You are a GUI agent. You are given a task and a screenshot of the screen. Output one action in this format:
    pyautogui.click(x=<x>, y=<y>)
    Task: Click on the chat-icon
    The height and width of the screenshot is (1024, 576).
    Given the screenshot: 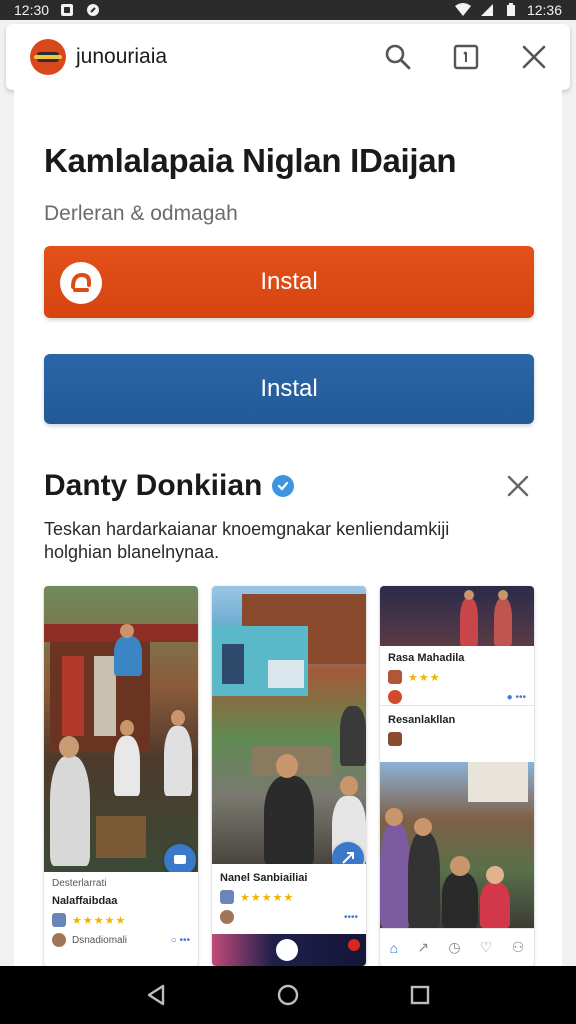 What is the action you would take?
    pyautogui.click(x=180, y=859)
    